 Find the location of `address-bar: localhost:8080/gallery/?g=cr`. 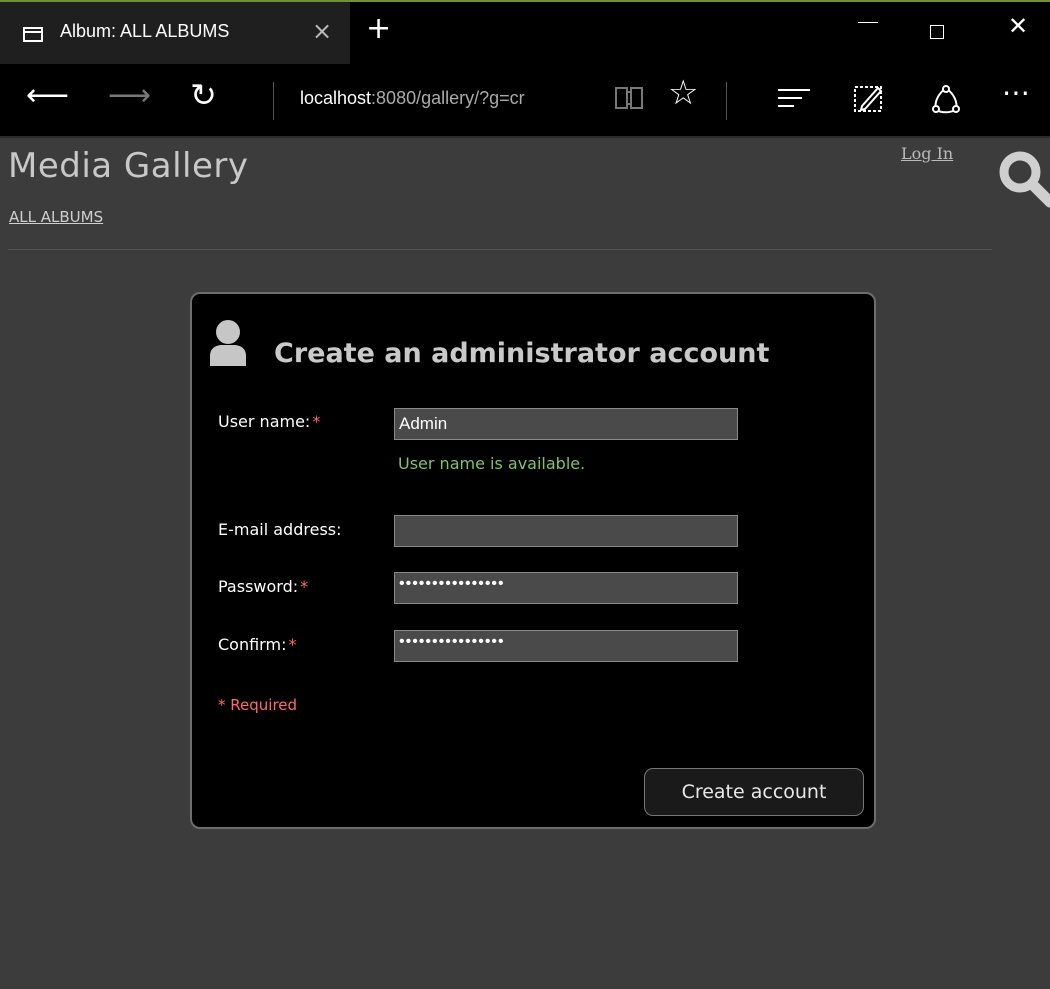

address-bar: localhost:8080/gallery/?g=cr is located at coordinates (412, 98).